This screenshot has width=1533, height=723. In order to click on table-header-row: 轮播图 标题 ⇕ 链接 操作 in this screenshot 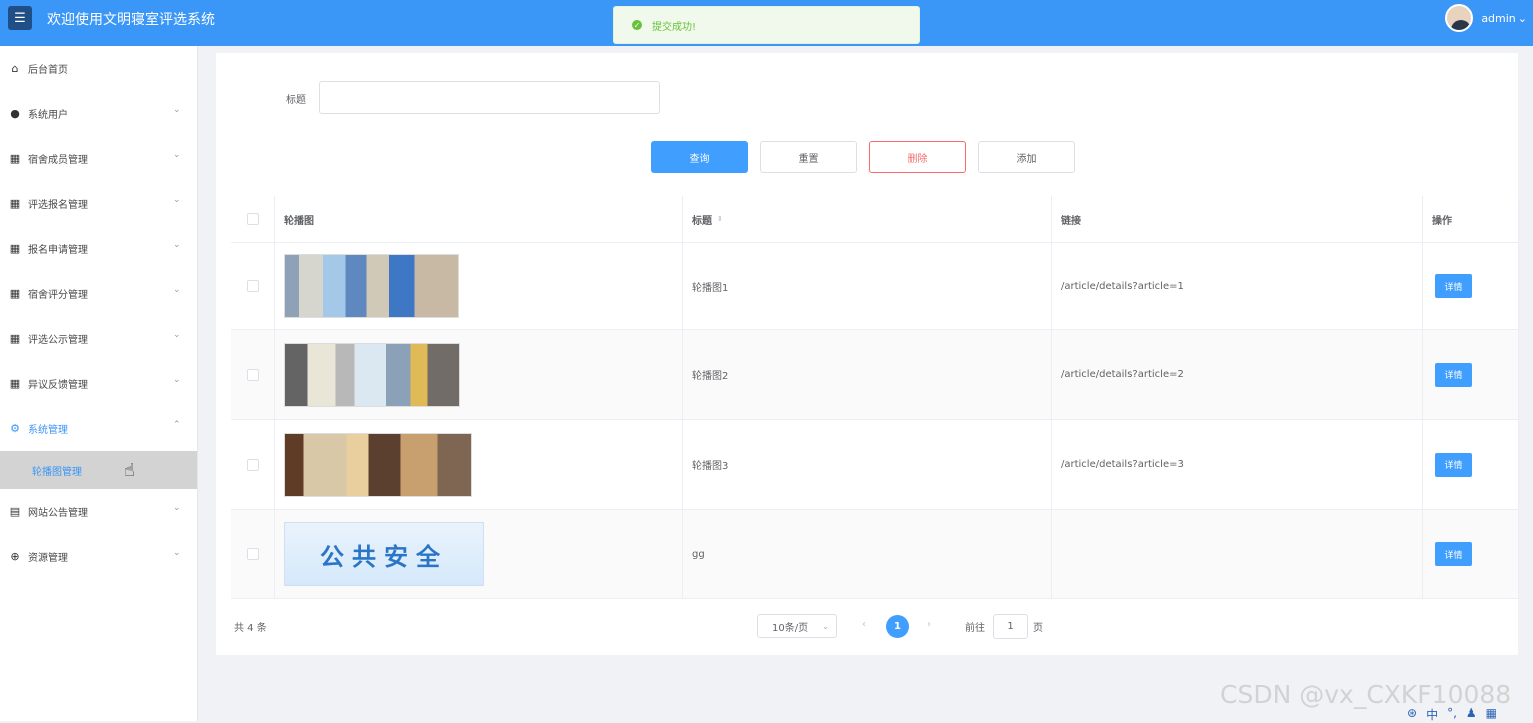, I will do `click(875, 219)`.